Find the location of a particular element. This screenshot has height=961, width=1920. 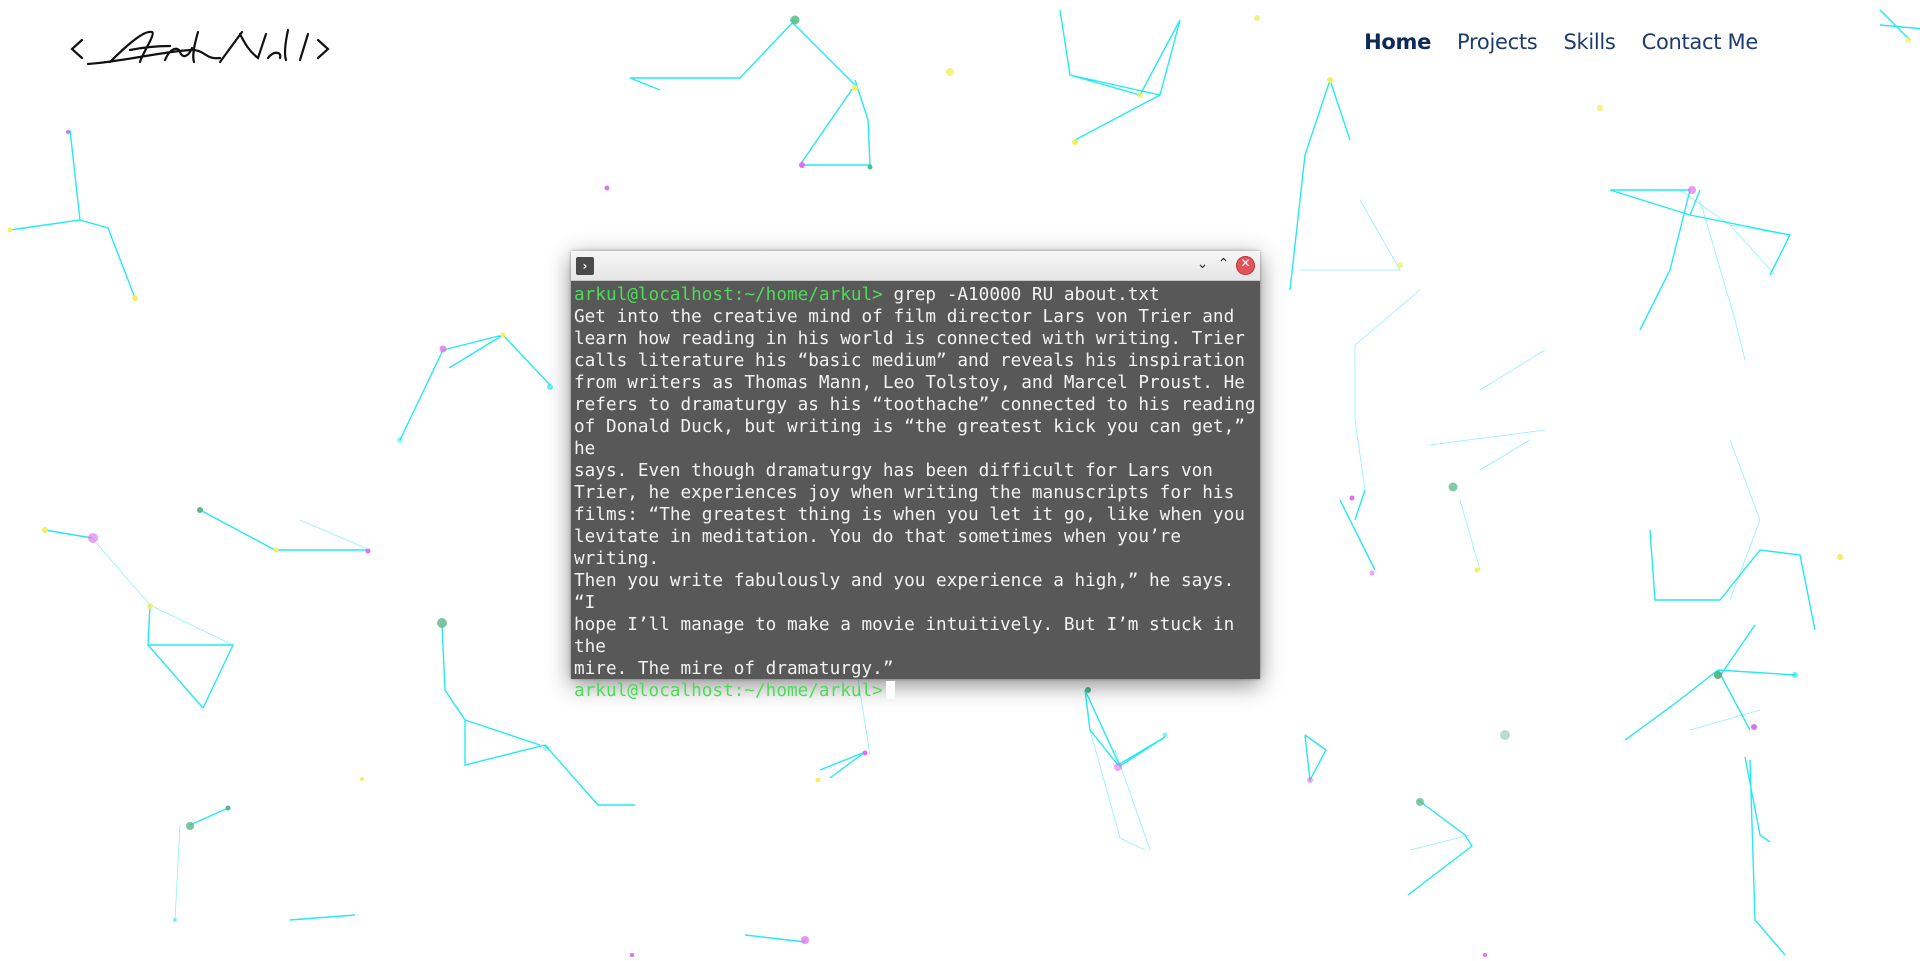

output-line: mire. The mire of dramaturgy.” is located at coordinates (734, 669).